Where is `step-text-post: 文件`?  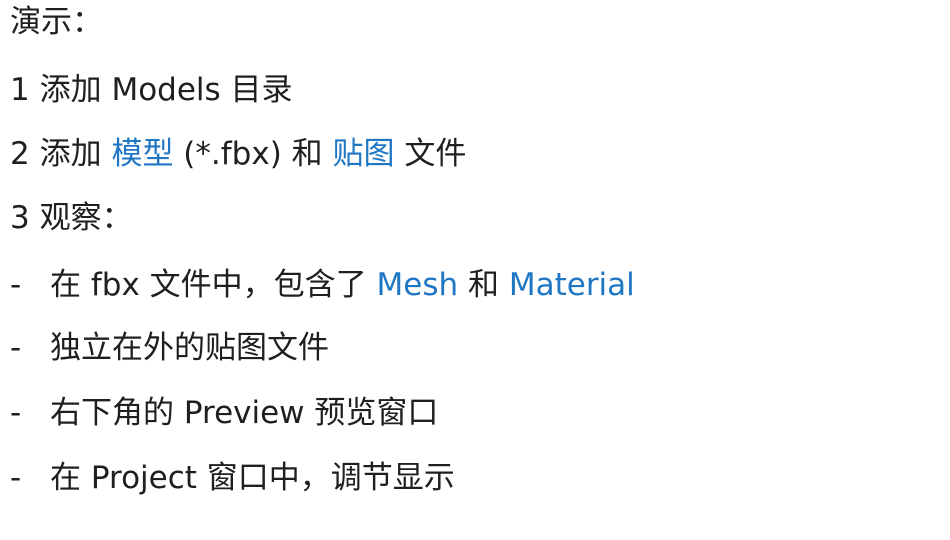 step-text-post: 文件 is located at coordinates (430, 154).